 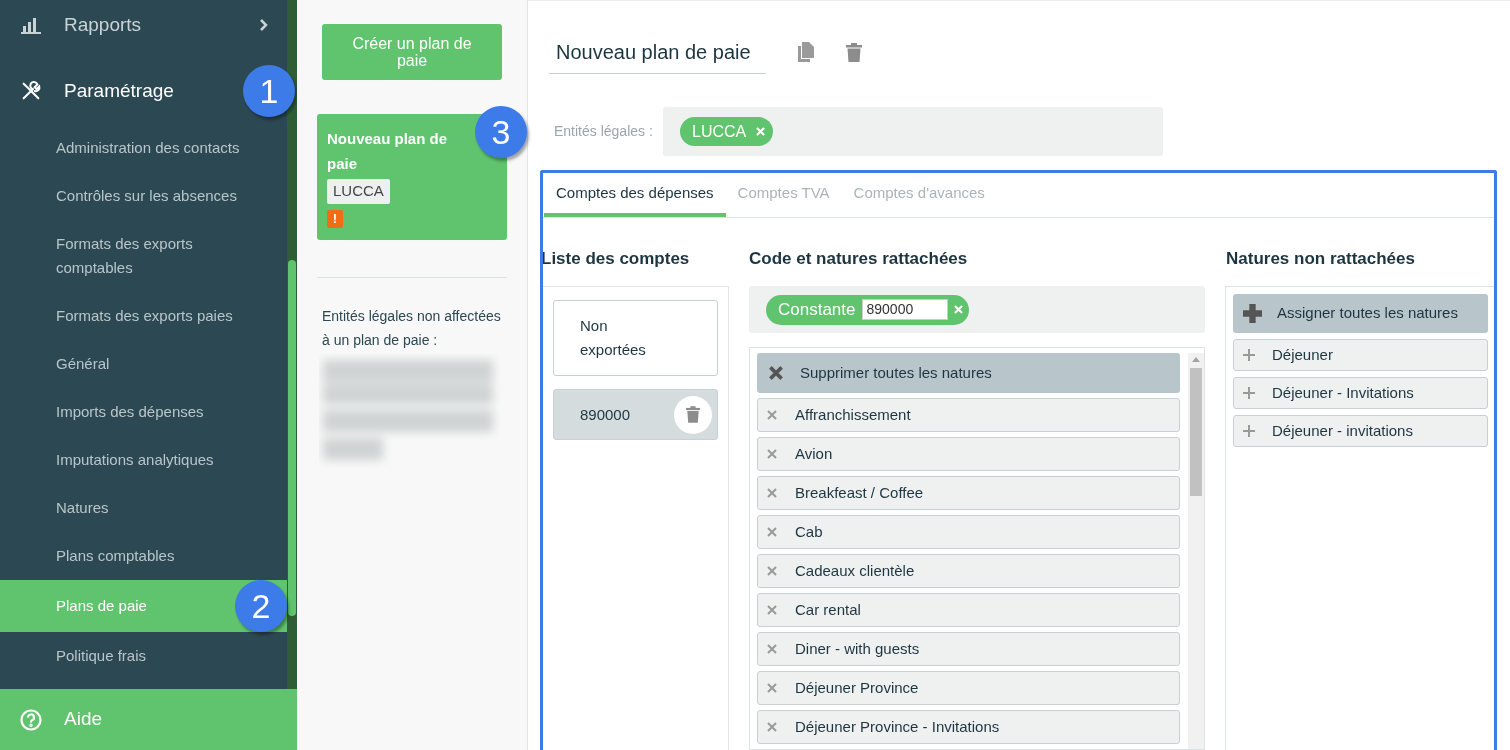 I want to click on help-icon, so click(x=31, y=719).